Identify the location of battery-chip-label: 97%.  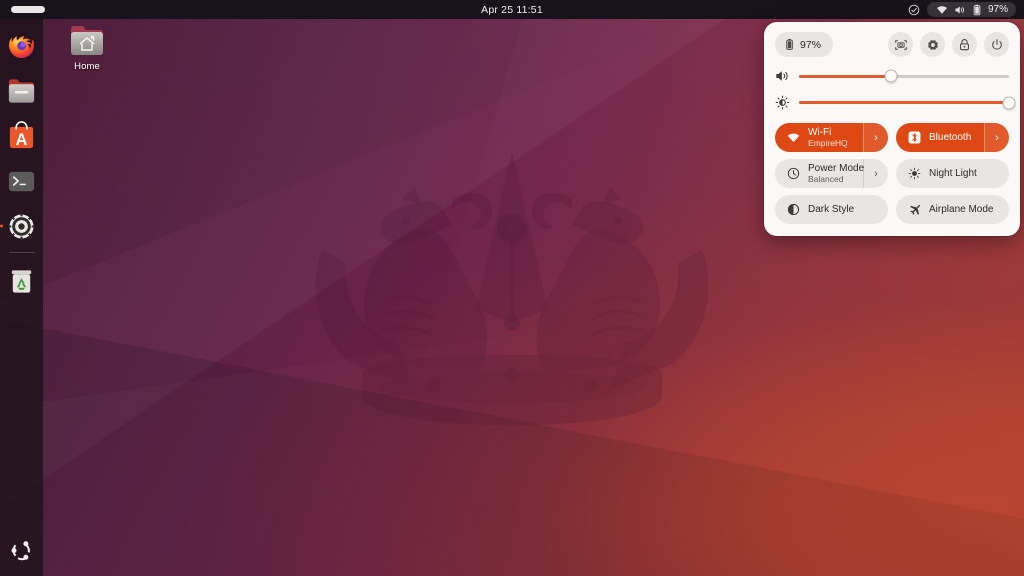
(811, 44).